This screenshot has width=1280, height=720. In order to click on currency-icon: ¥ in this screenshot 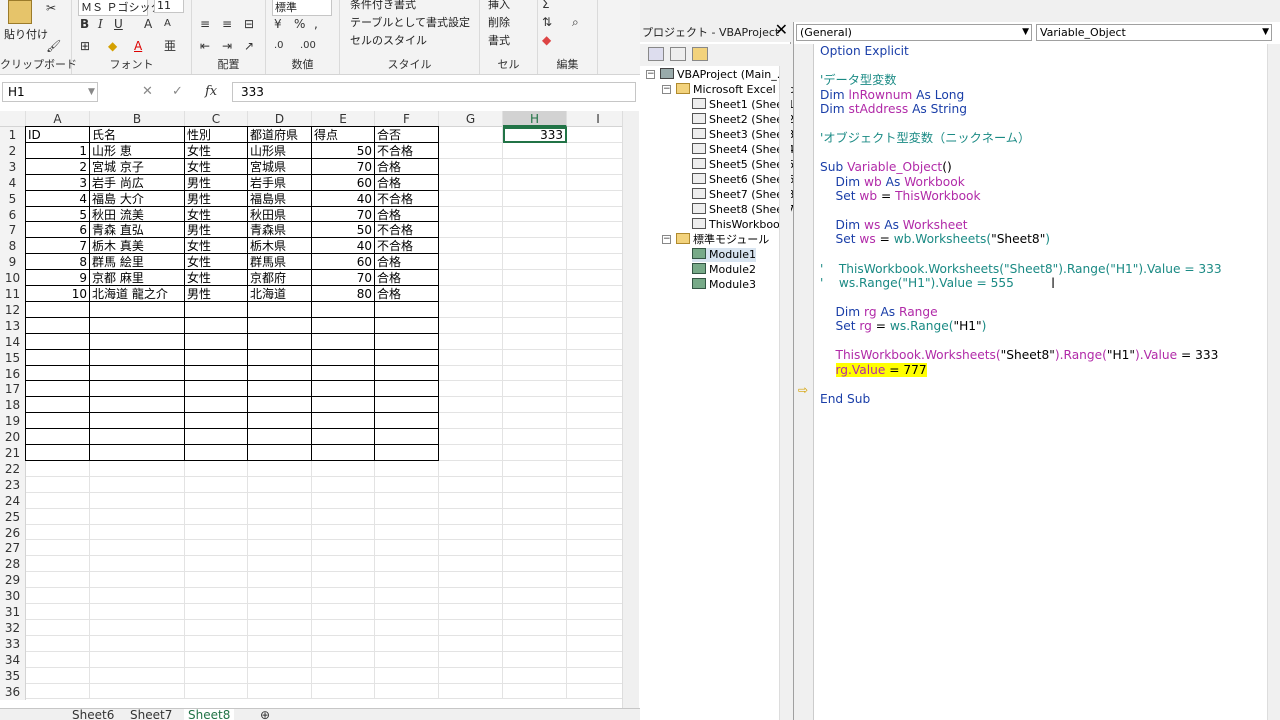, I will do `click(278, 24)`.